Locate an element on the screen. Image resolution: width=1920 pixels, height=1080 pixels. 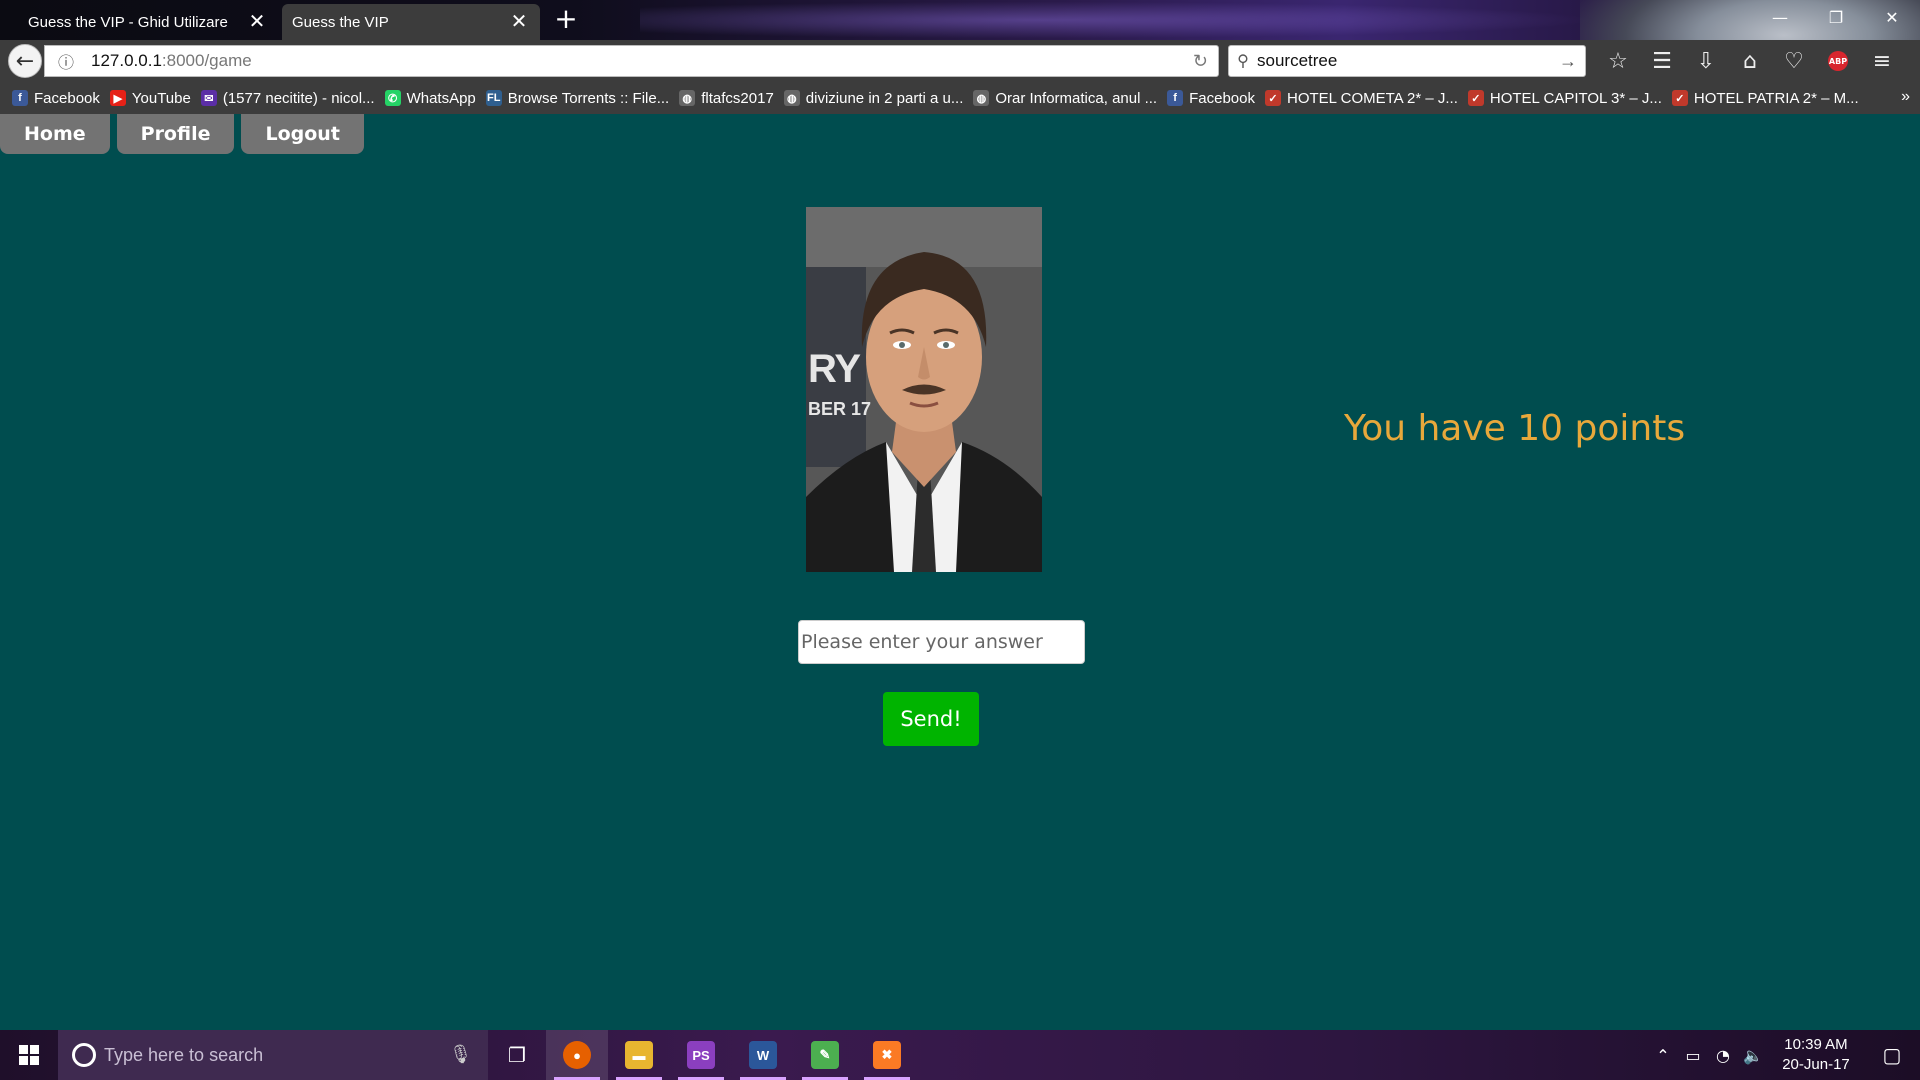
site-navigation: Home Profile Logout is located at coordinates (185, 134).